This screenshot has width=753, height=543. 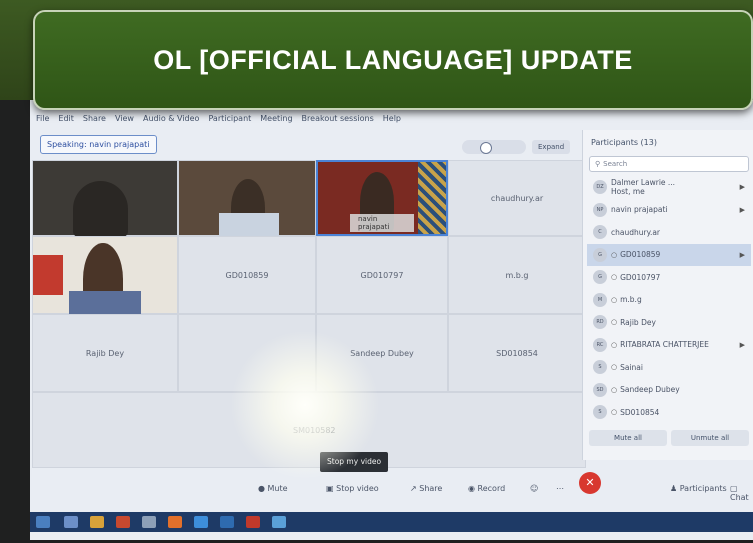 I want to click on participant-item: RC ○ RITABRATA CHATTERJEE ▶, so click(x=669, y=345).